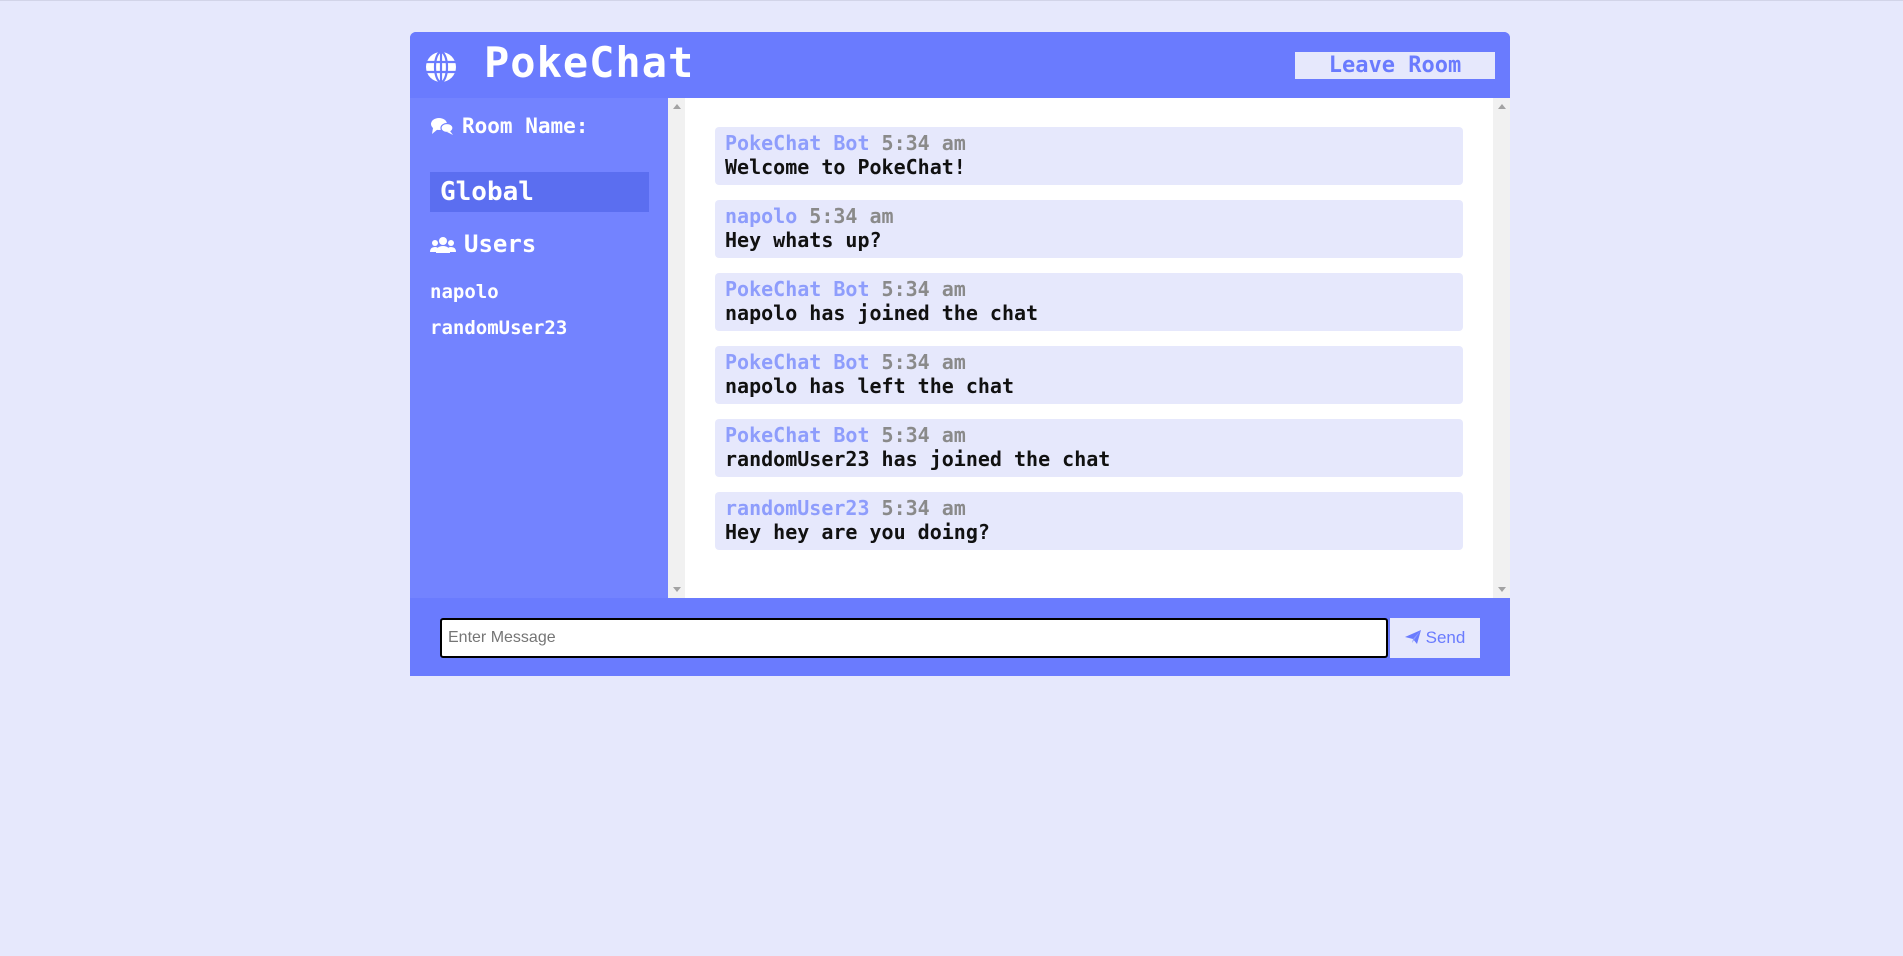 This screenshot has width=1903, height=956. I want to click on message-meta: napolo 5:34 am, so click(1089, 216).